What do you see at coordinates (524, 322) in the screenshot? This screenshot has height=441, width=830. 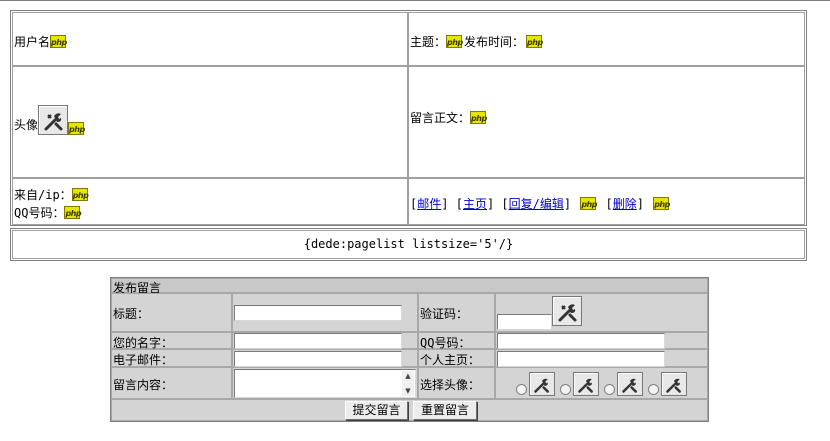 I see `captcha-input` at bounding box center [524, 322].